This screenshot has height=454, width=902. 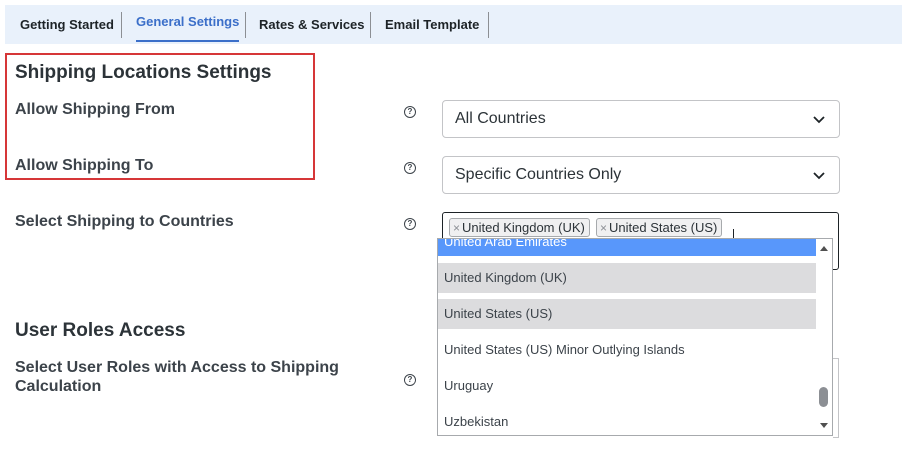 I want to click on tab-getting-started: Getting Started, so click(x=67, y=24).